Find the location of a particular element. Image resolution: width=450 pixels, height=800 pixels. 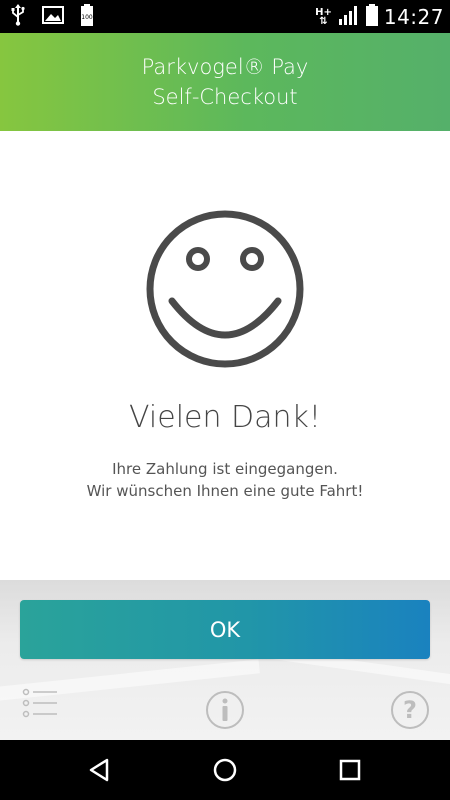

svg-text: 100 is located at coordinates (87, 17).